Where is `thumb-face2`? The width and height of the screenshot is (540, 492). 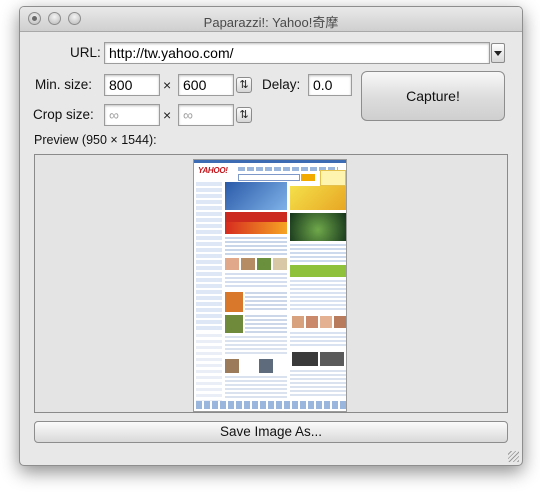
thumb-face2 is located at coordinates (312, 322).